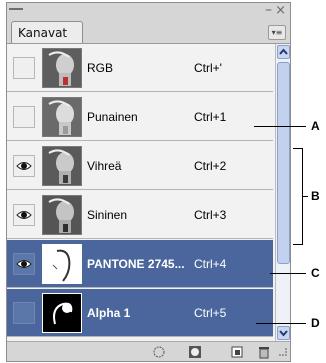 The width and height of the screenshot is (326, 363). What do you see at coordinates (107, 215) in the screenshot?
I see `channel-name: Sininen` at bounding box center [107, 215].